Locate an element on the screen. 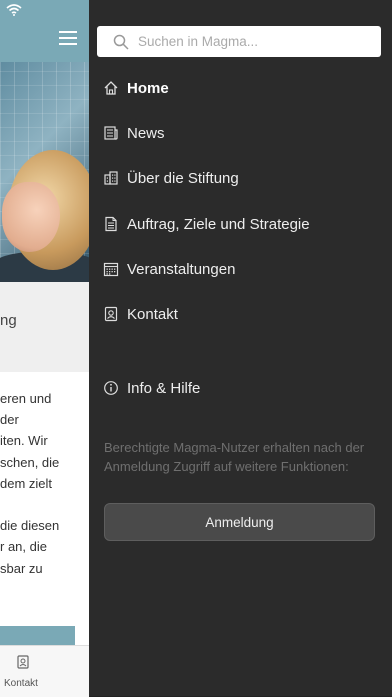 This screenshot has width=392, height=697. nav-item-auftrag: Auftrag, Ziele und Strategie is located at coordinates (206, 224).